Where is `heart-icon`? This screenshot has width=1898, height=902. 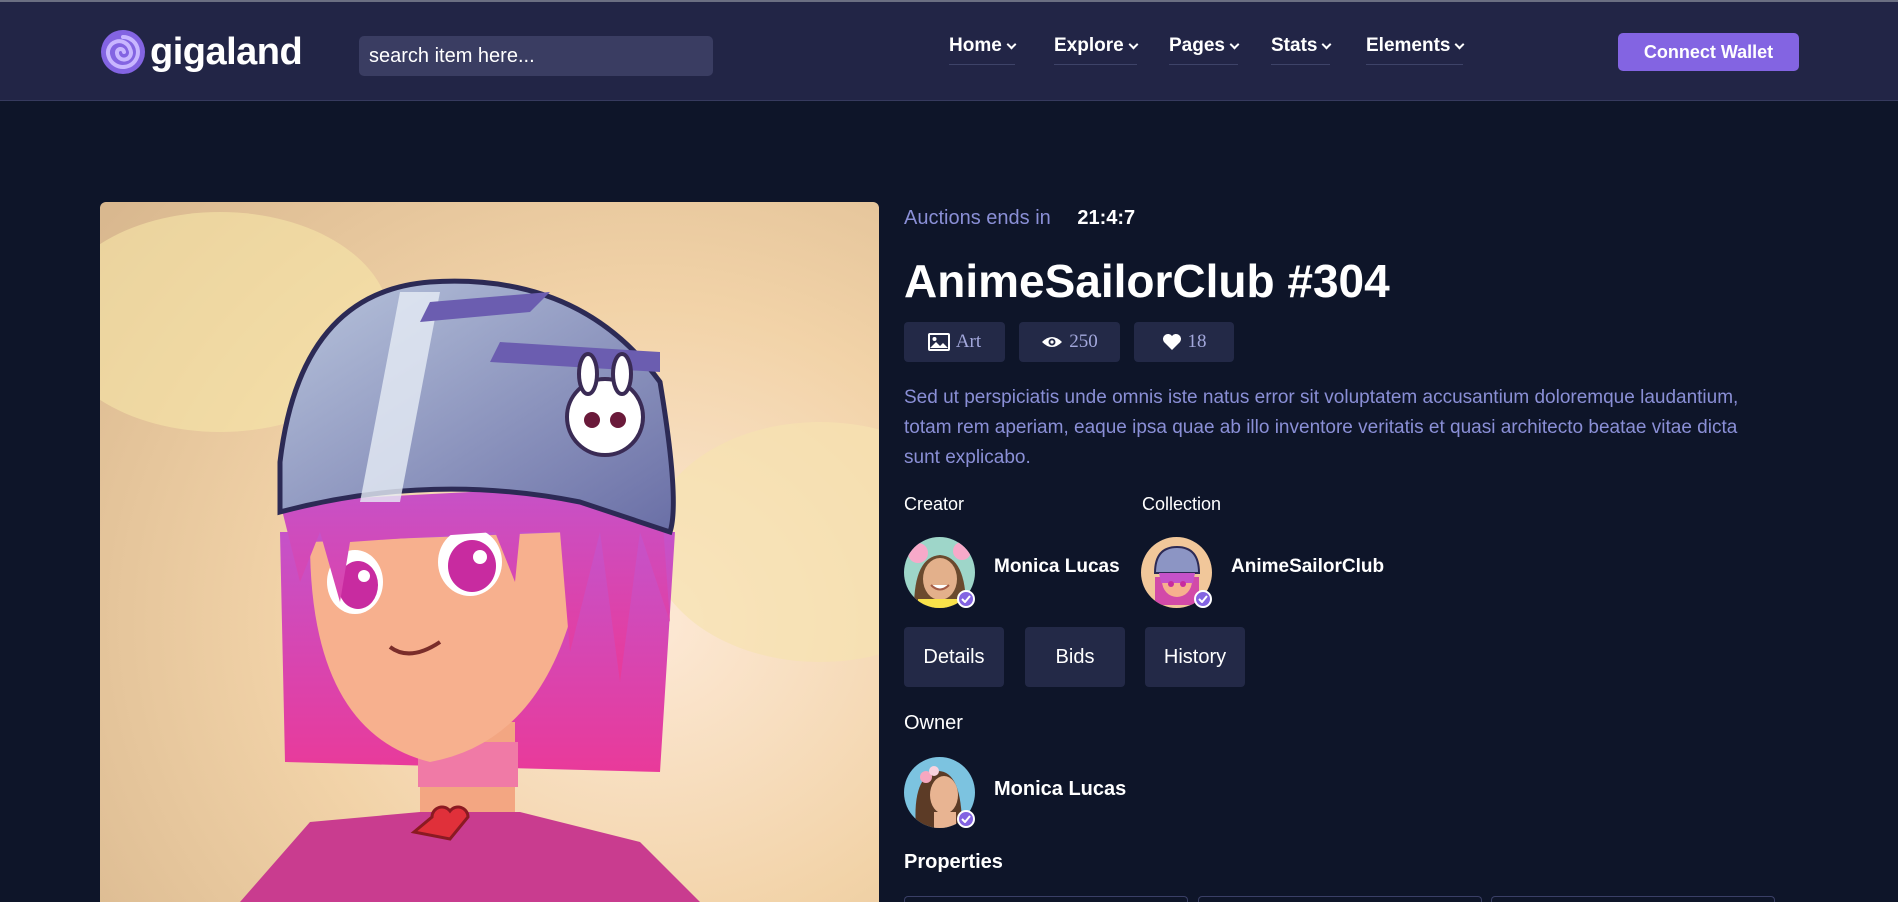
heart-icon is located at coordinates (1171, 342).